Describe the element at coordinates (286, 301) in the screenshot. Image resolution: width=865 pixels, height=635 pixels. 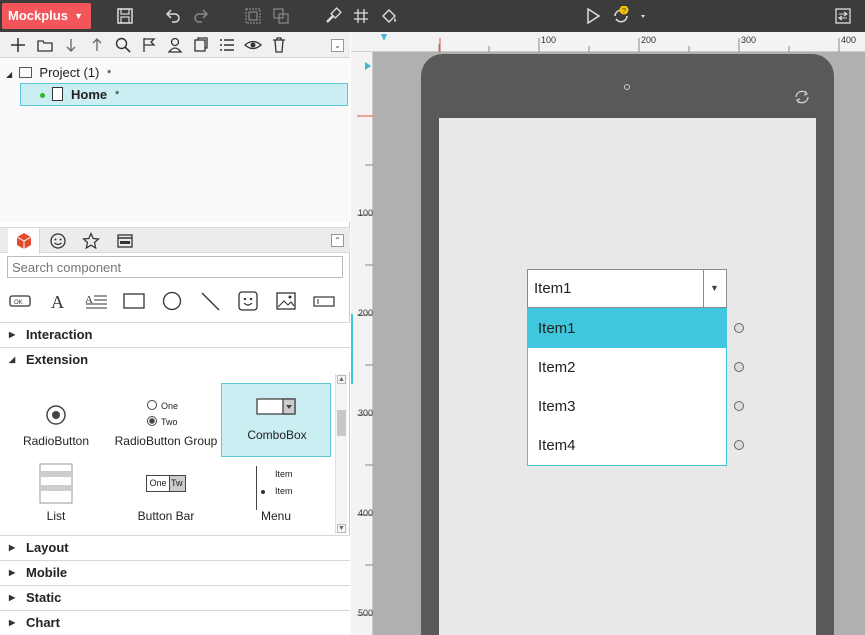
I see `image-shape-icon` at that location.